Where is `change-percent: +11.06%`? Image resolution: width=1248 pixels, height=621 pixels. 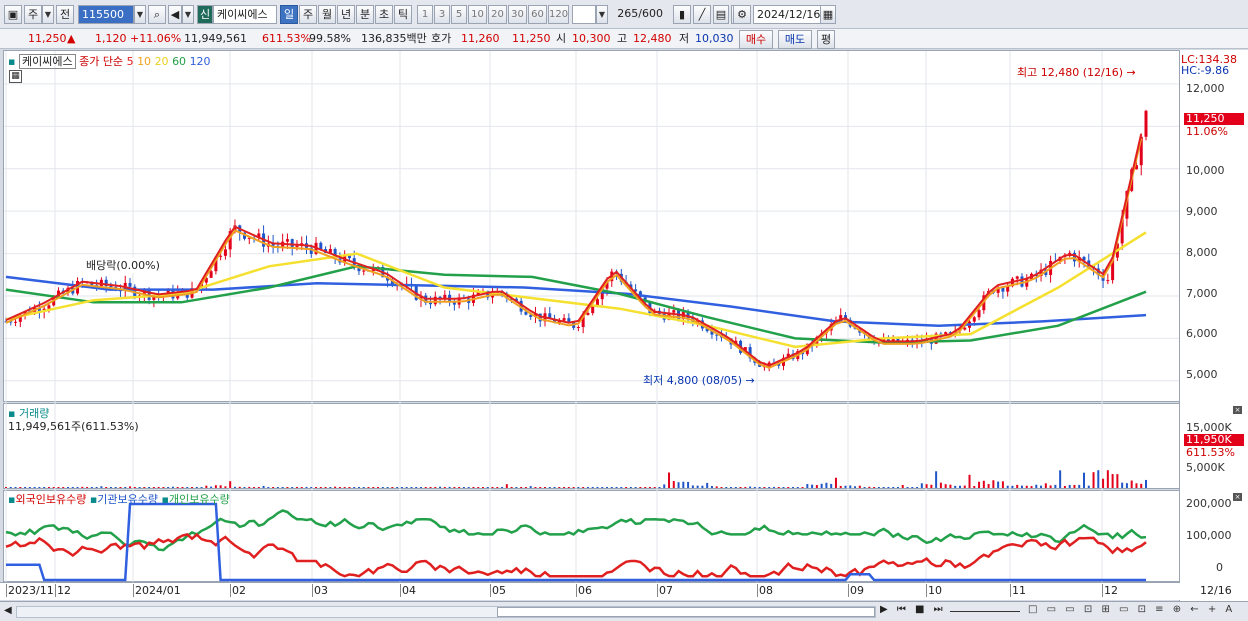 change-percent: +11.06% is located at coordinates (156, 38).